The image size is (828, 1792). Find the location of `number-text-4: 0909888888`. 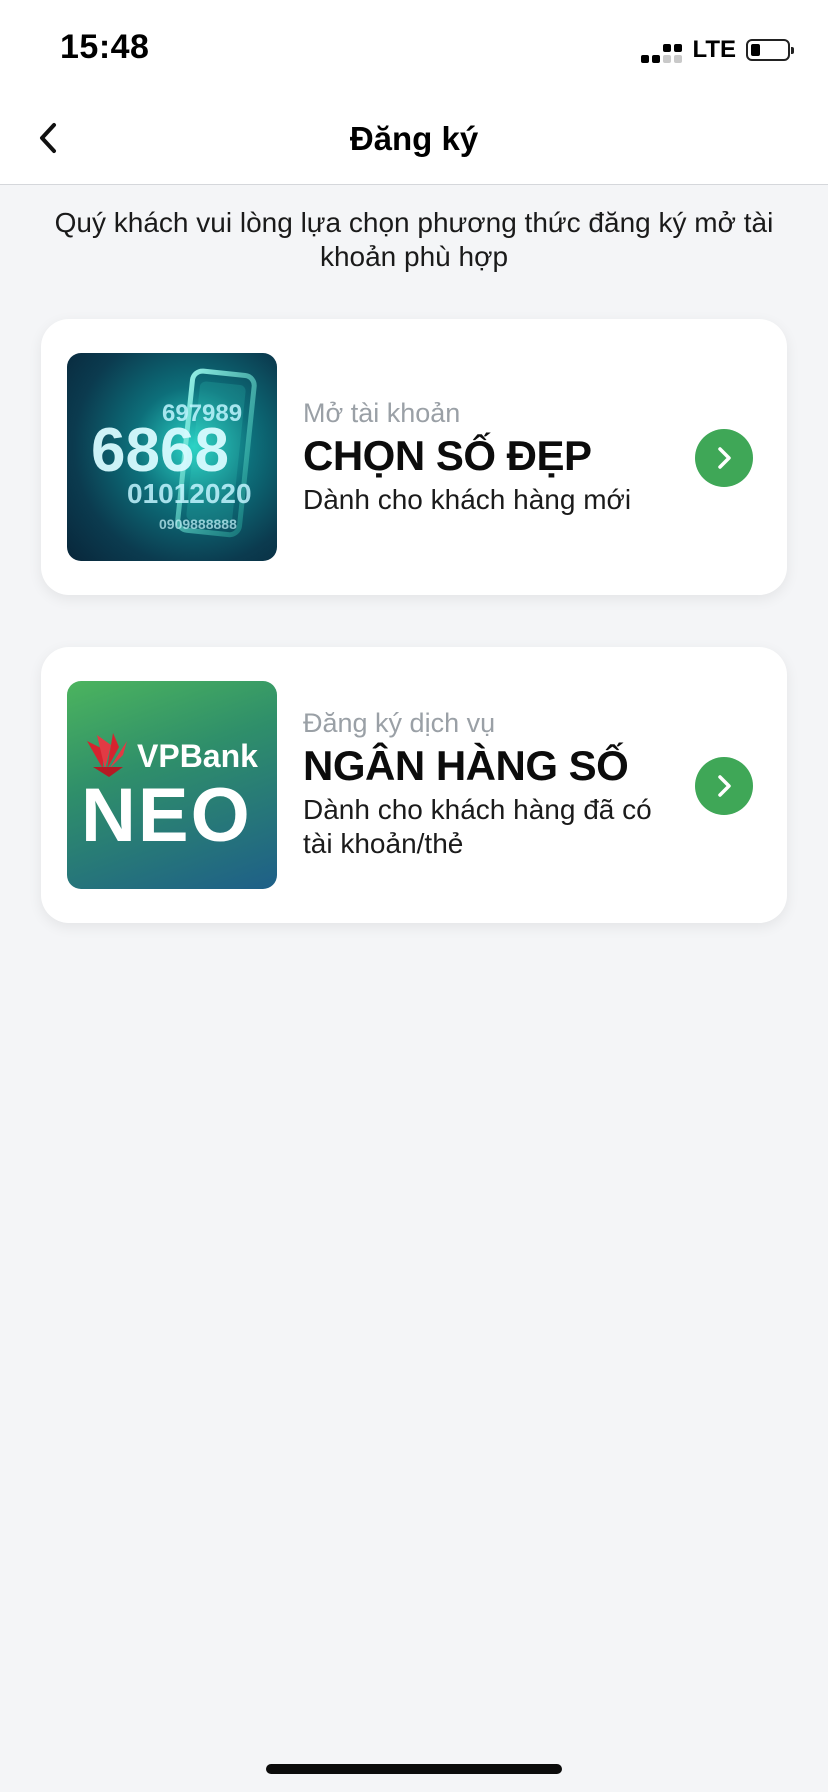

number-text-4: 0909888888 is located at coordinates (198, 524).